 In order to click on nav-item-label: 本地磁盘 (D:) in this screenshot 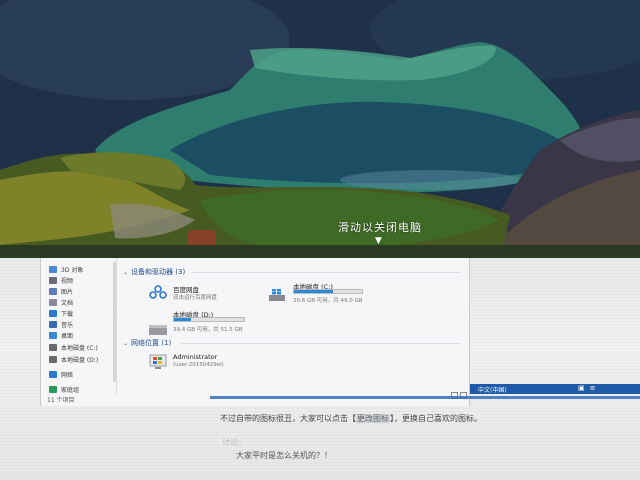, I will do `click(80, 360)`.